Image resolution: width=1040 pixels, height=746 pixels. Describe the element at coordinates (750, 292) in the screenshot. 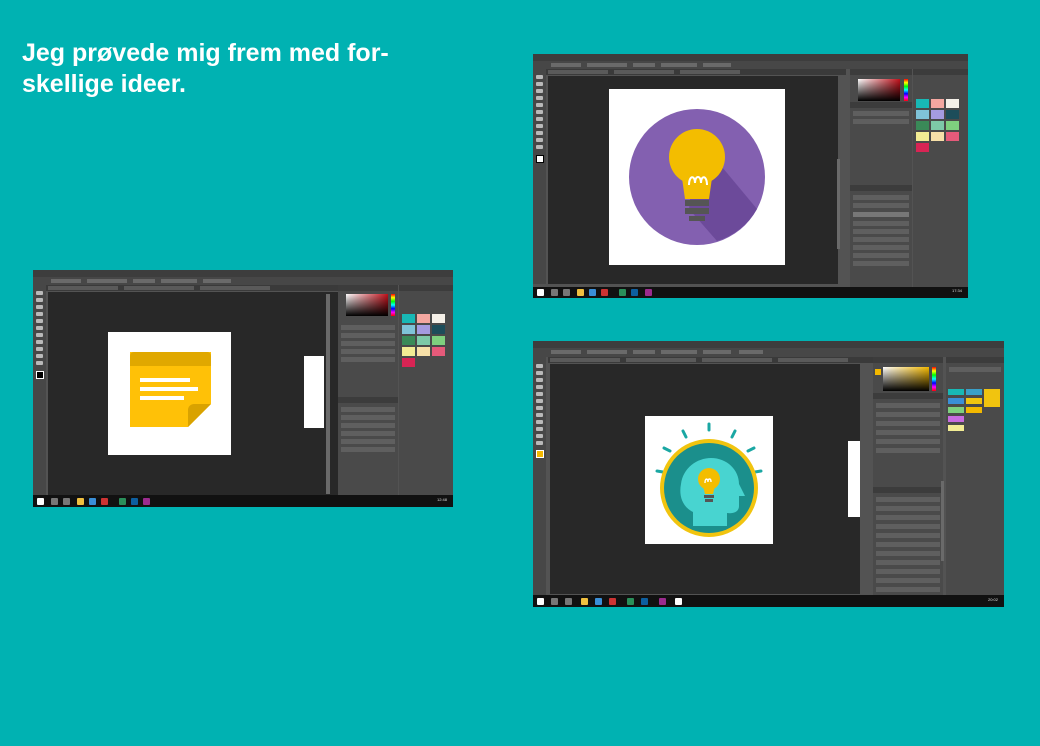

I see `taskbar: 17:34` at that location.